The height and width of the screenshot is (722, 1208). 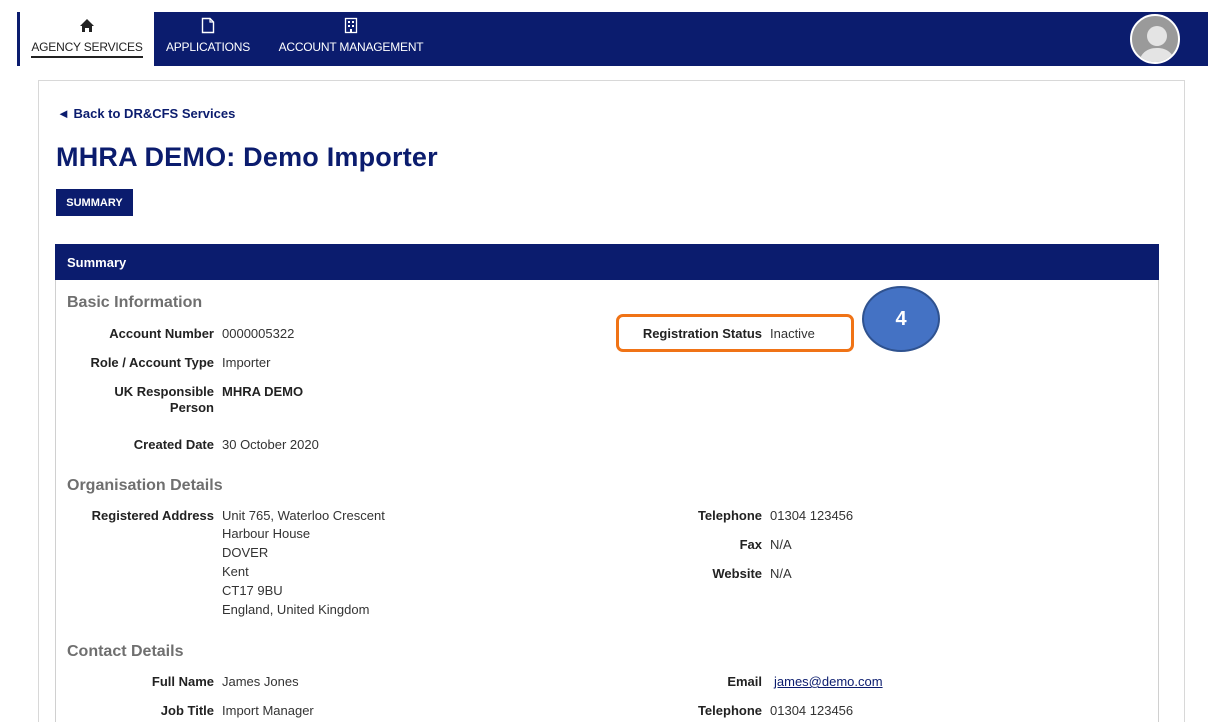 I want to click on registered-address-line: England, United Kingdom, so click(x=296, y=609).